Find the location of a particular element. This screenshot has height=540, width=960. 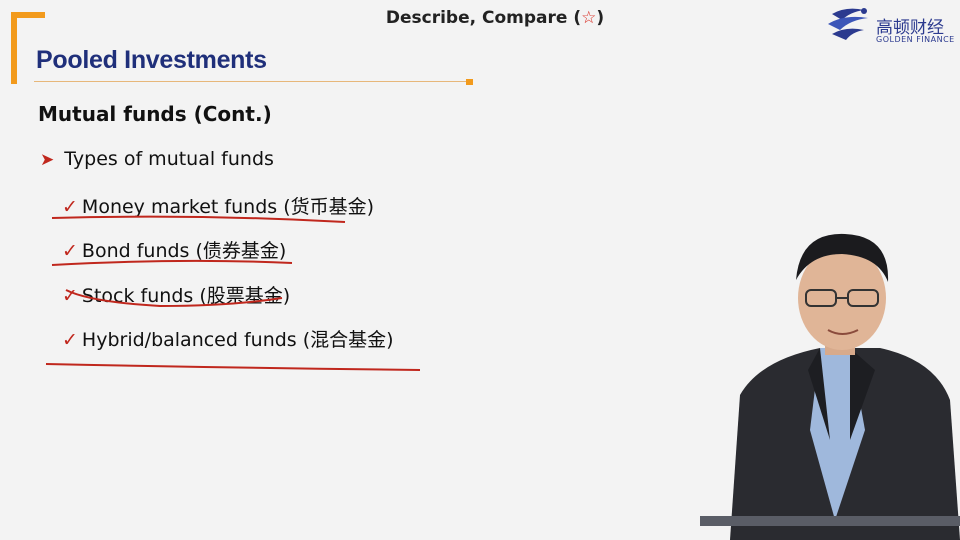

header-title: Describe, Compare (☆) is located at coordinates (480, 18).